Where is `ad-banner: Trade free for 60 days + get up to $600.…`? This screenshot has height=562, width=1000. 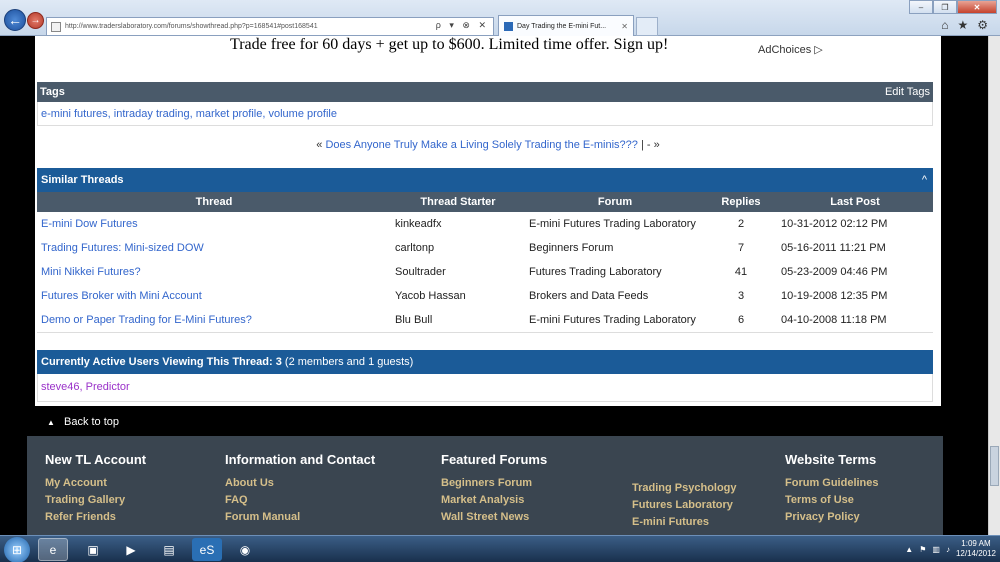 ad-banner: Trade free for 60 days + get up to $600.… is located at coordinates (488, 58).